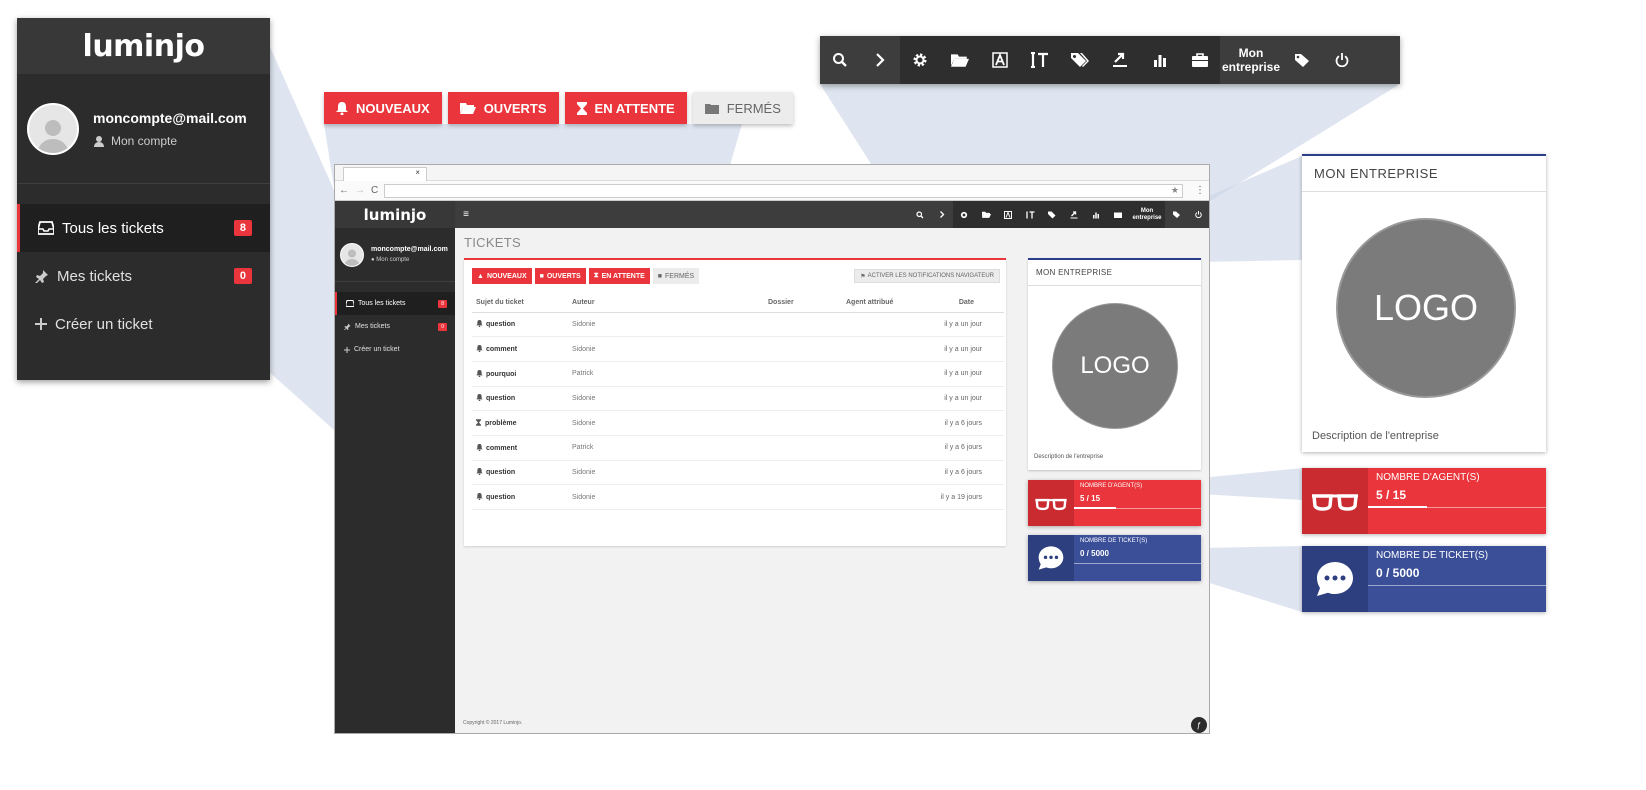 The height and width of the screenshot is (790, 1646). What do you see at coordinates (344, 190) in the screenshot?
I see `back-icon: ←` at bounding box center [344, 190].